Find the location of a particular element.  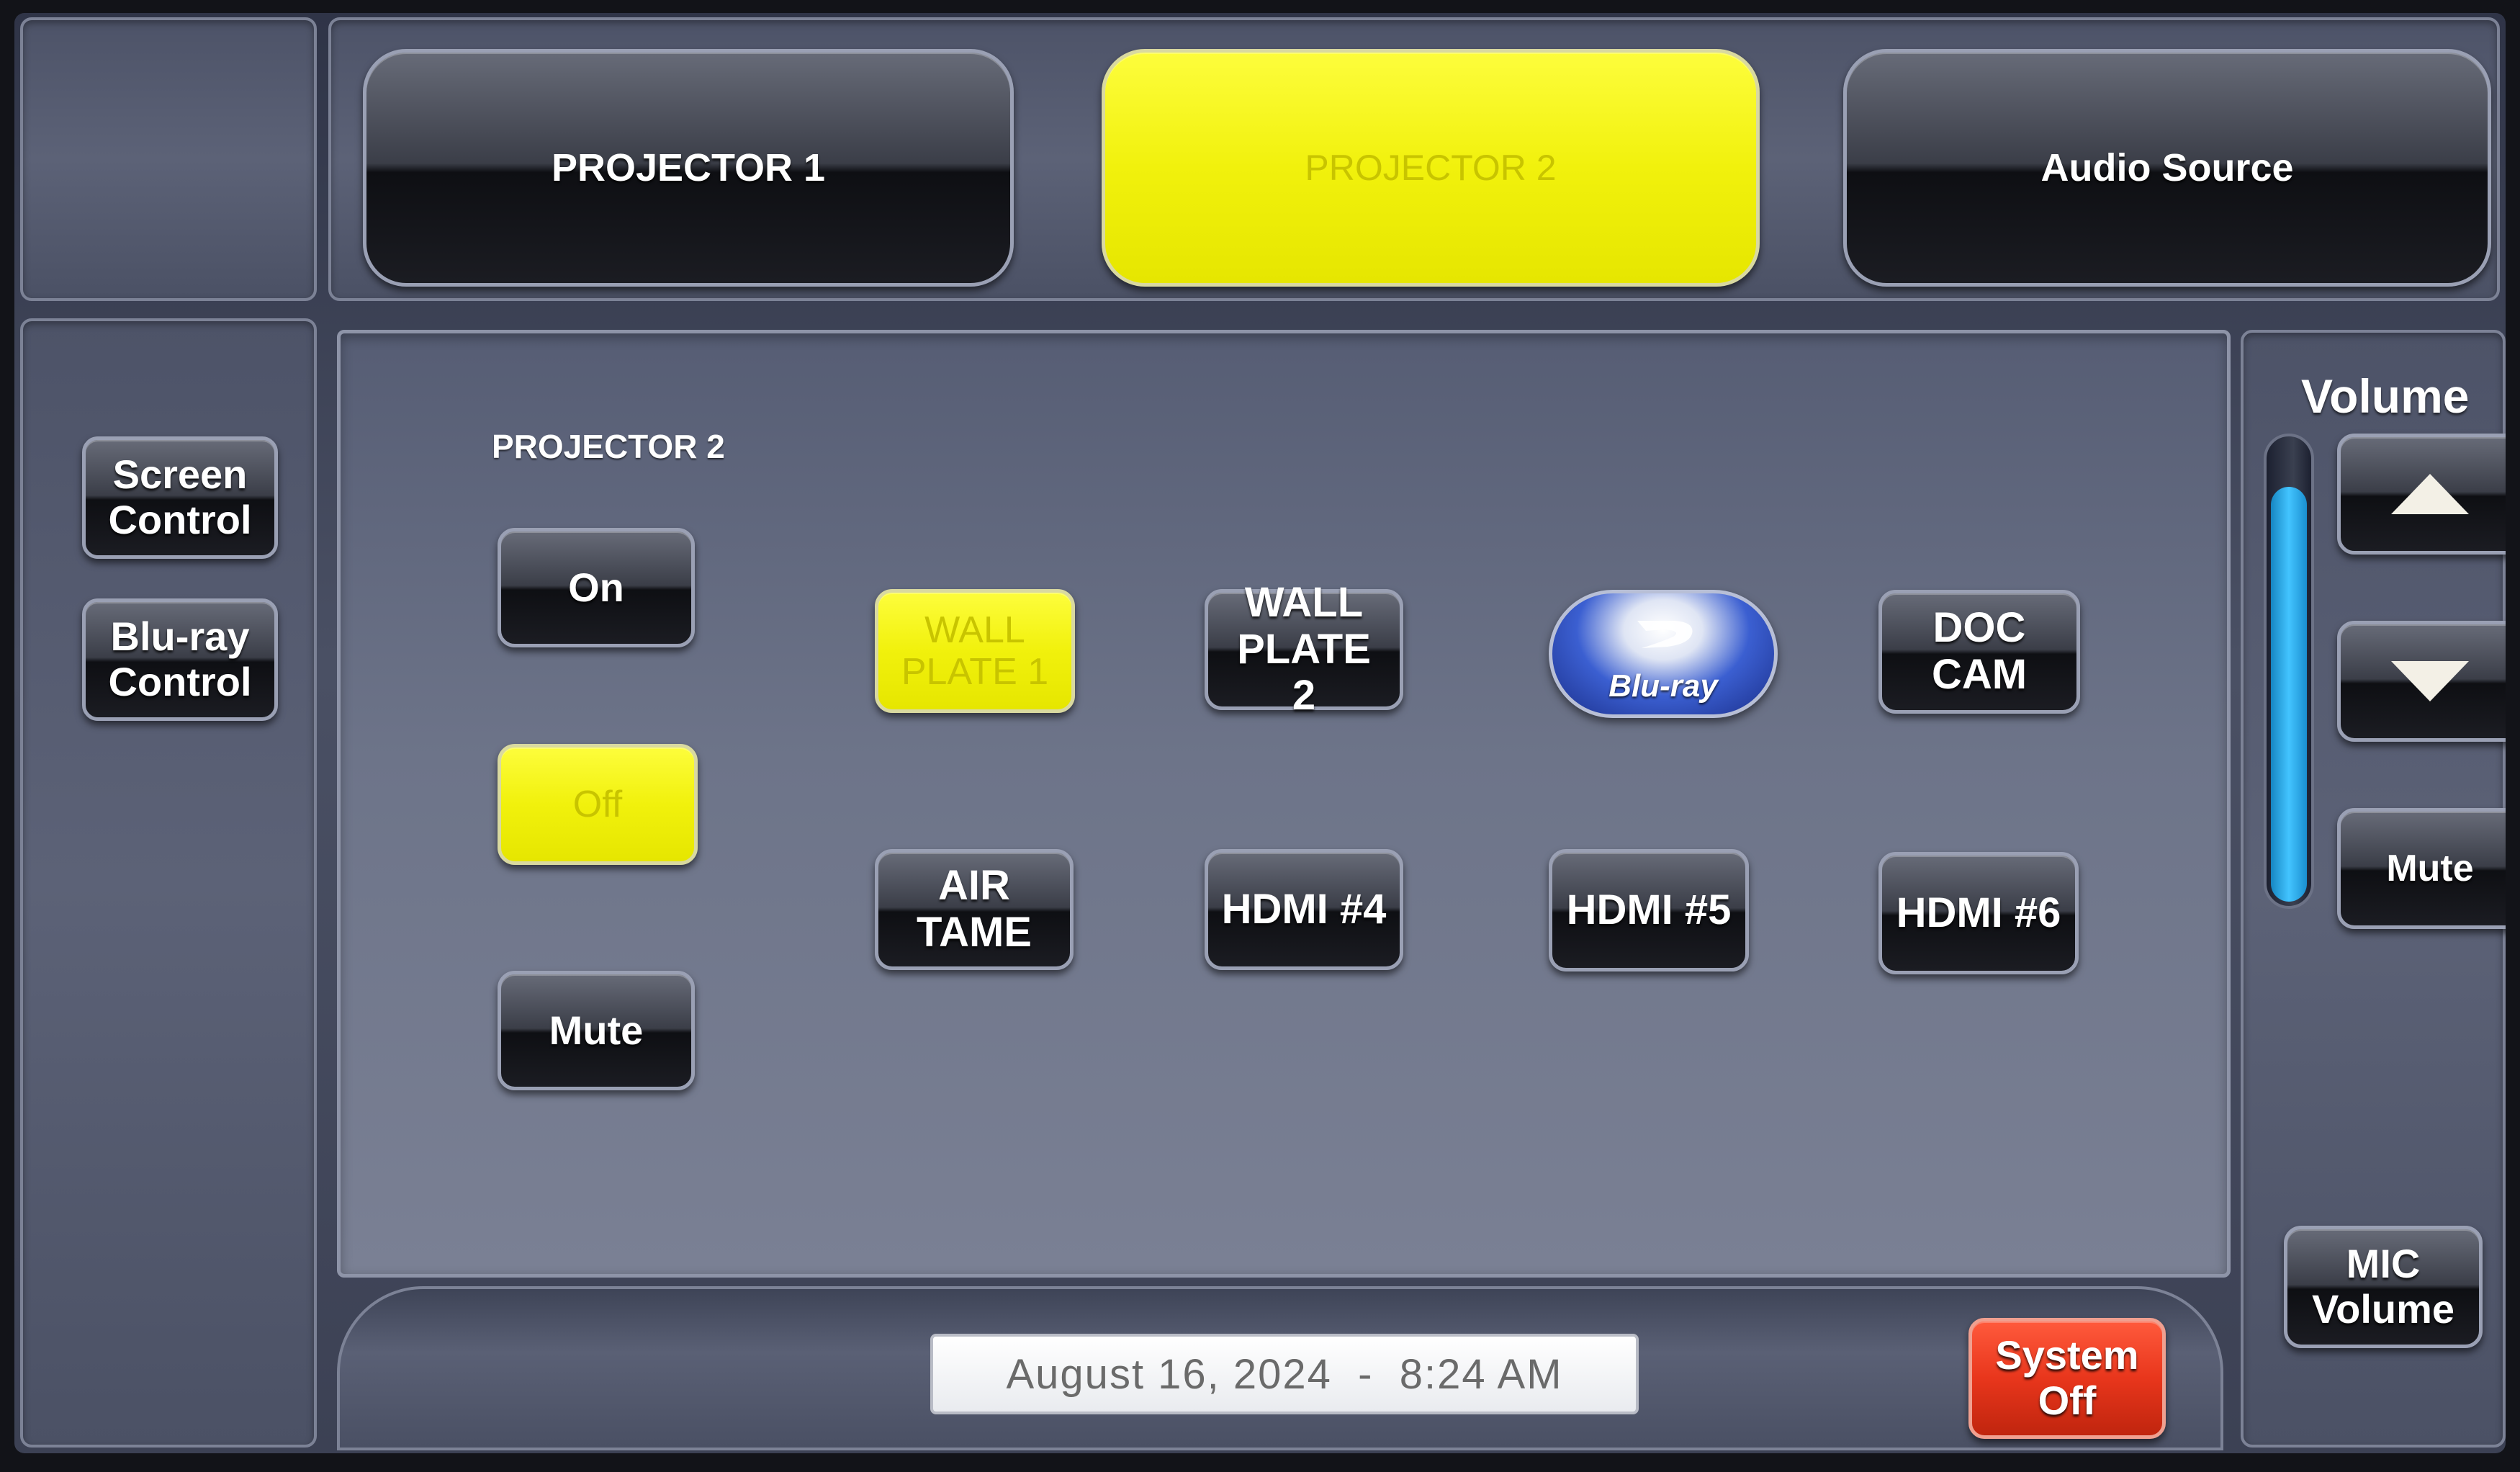

source-air-tame: AIR TAME is located at coordinates (974, 909).